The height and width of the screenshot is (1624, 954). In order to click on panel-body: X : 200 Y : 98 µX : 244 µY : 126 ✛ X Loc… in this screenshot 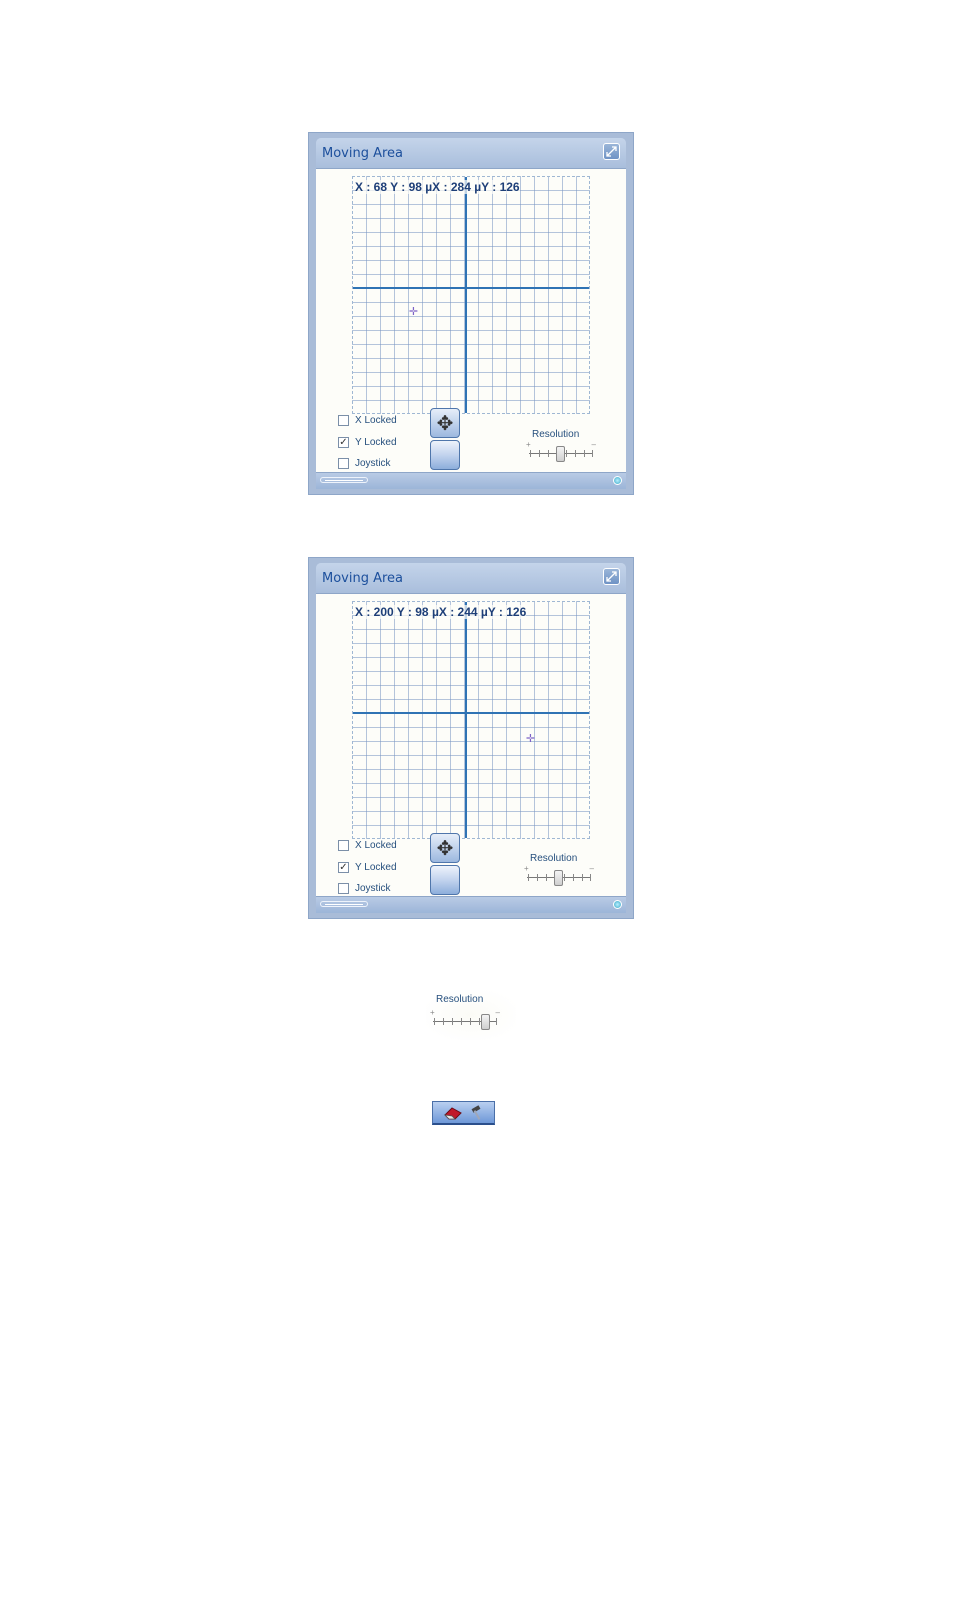, I will do `click(471, 745)`.